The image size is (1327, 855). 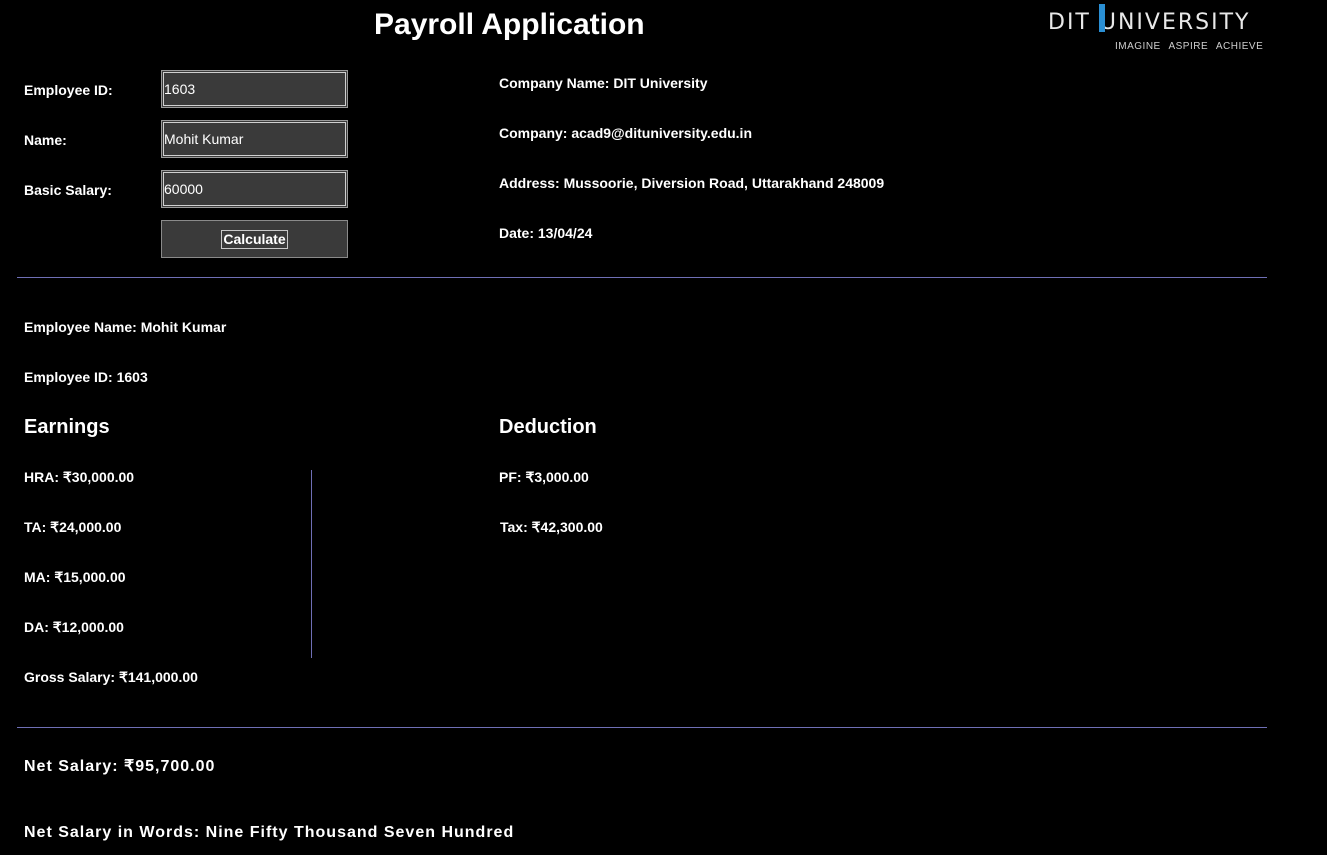 I want to click on logo-mark-icon, so click(x=1102, y=18).